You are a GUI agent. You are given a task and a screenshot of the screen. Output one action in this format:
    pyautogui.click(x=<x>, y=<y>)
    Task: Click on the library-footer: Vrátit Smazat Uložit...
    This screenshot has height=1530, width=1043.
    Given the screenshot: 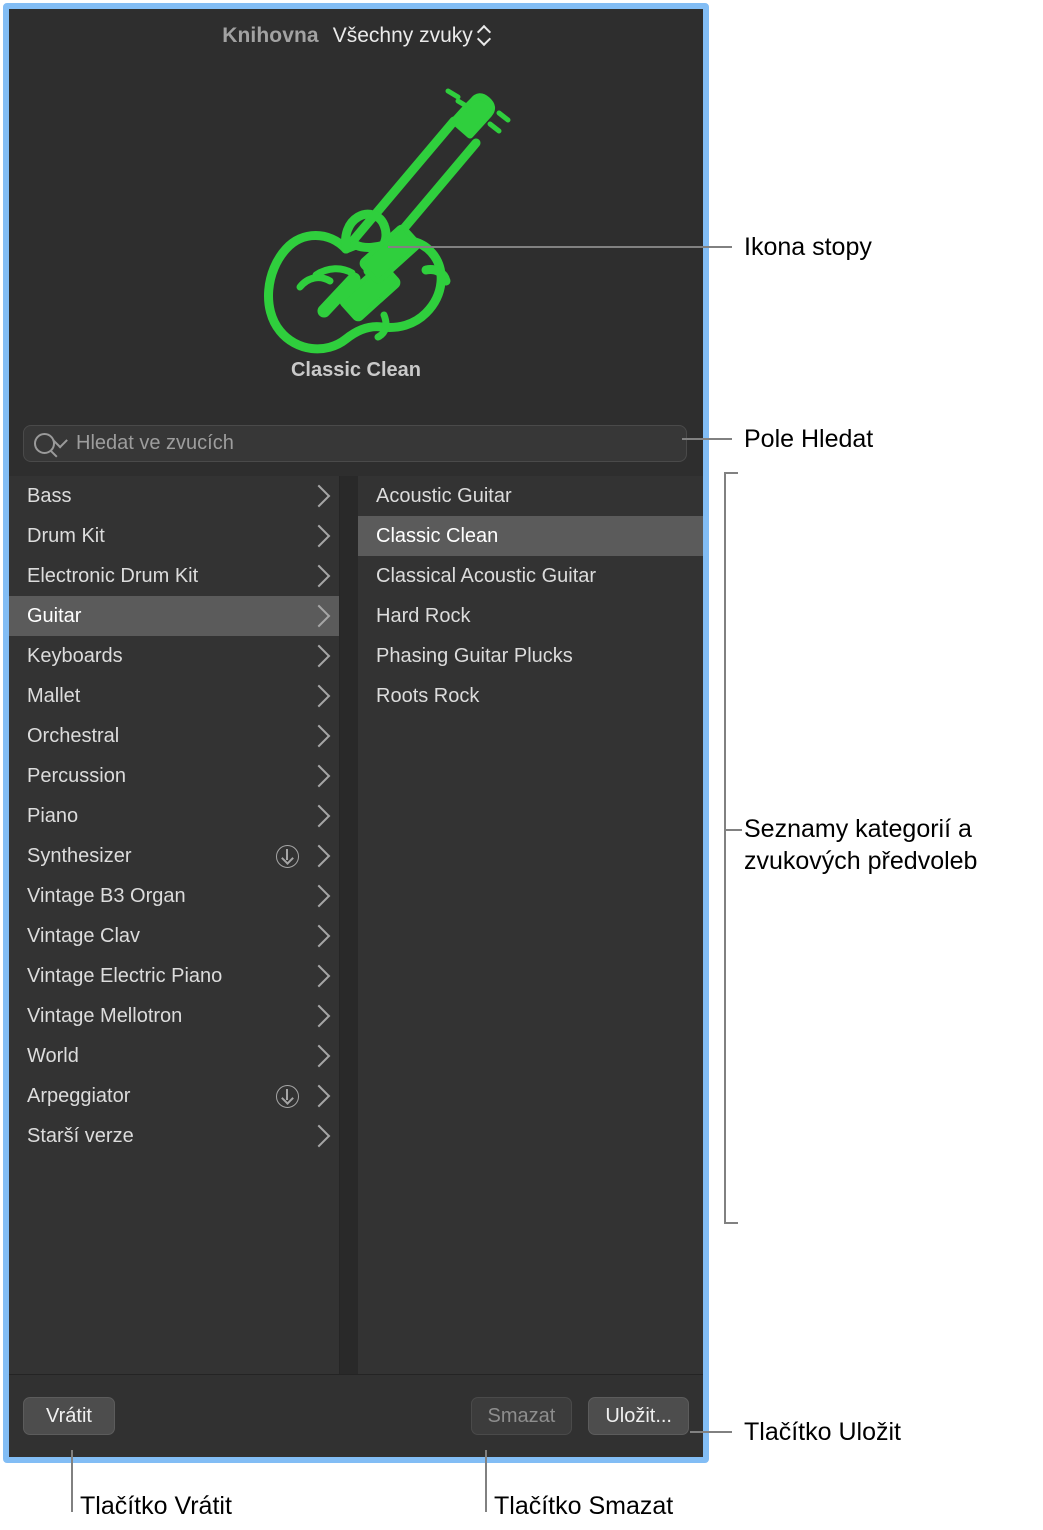 What is the action you would take?
    pyautogui.click(x=356, y=1415)
    